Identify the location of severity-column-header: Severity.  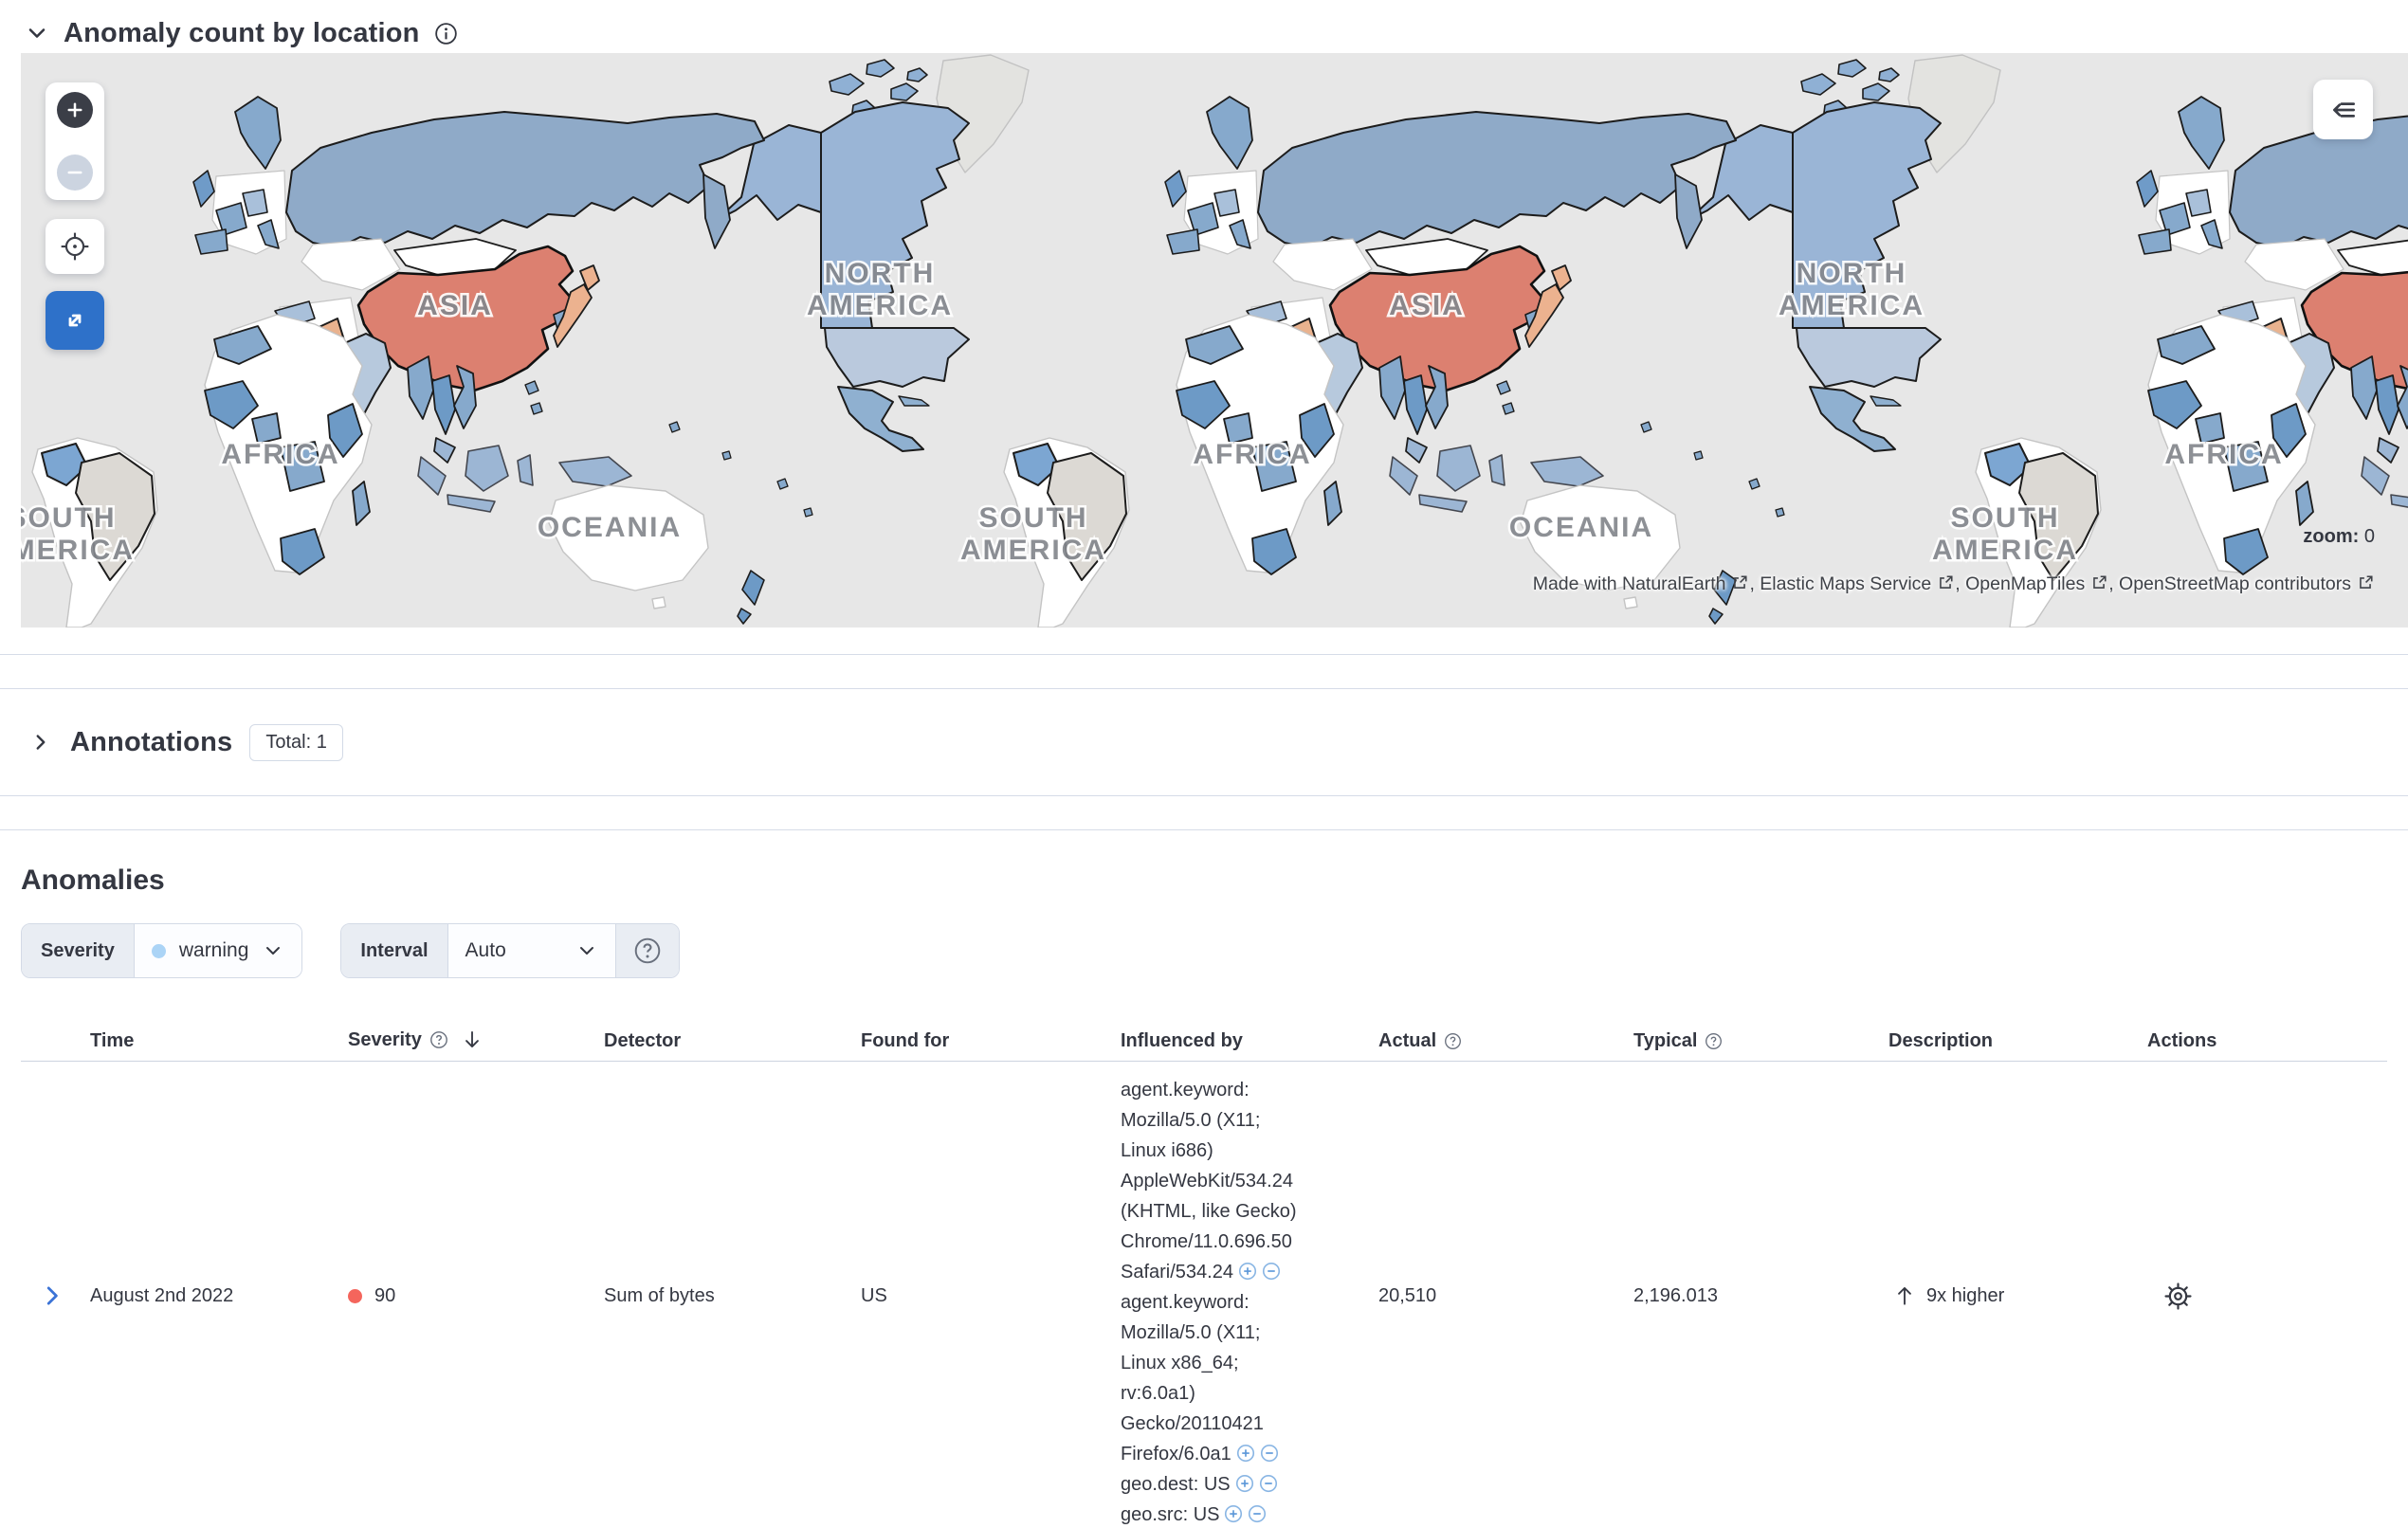
(476, 1040).